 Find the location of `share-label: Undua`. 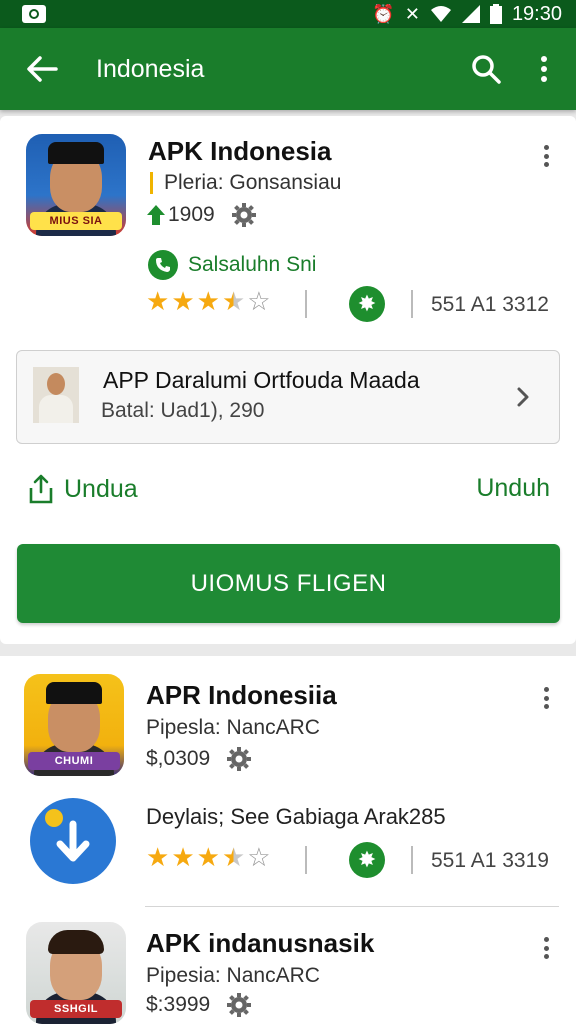

share-label: Undua is located at coordinates (101, 488).